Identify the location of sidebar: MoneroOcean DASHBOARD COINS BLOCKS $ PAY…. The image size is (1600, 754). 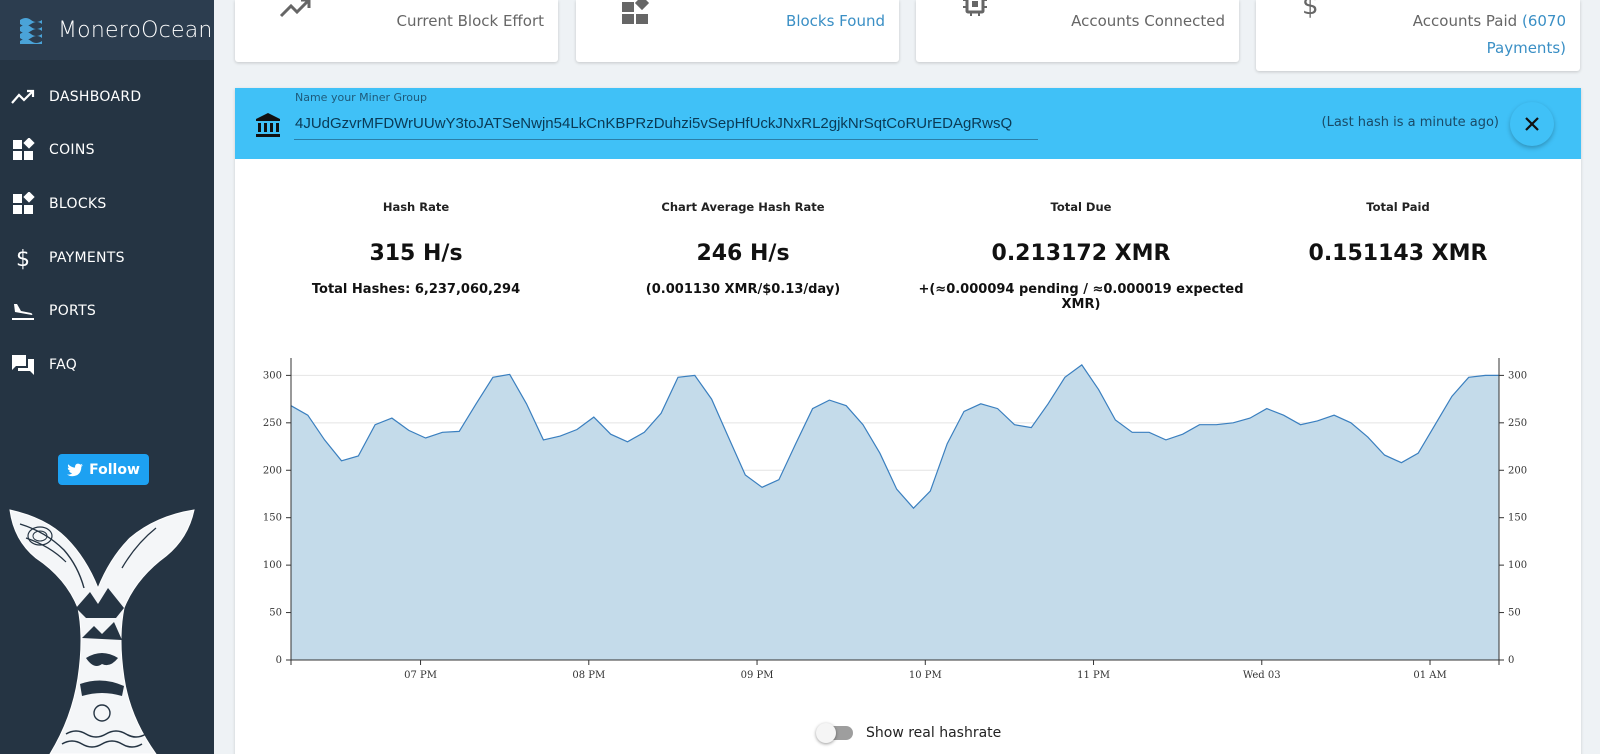
(107, 377).